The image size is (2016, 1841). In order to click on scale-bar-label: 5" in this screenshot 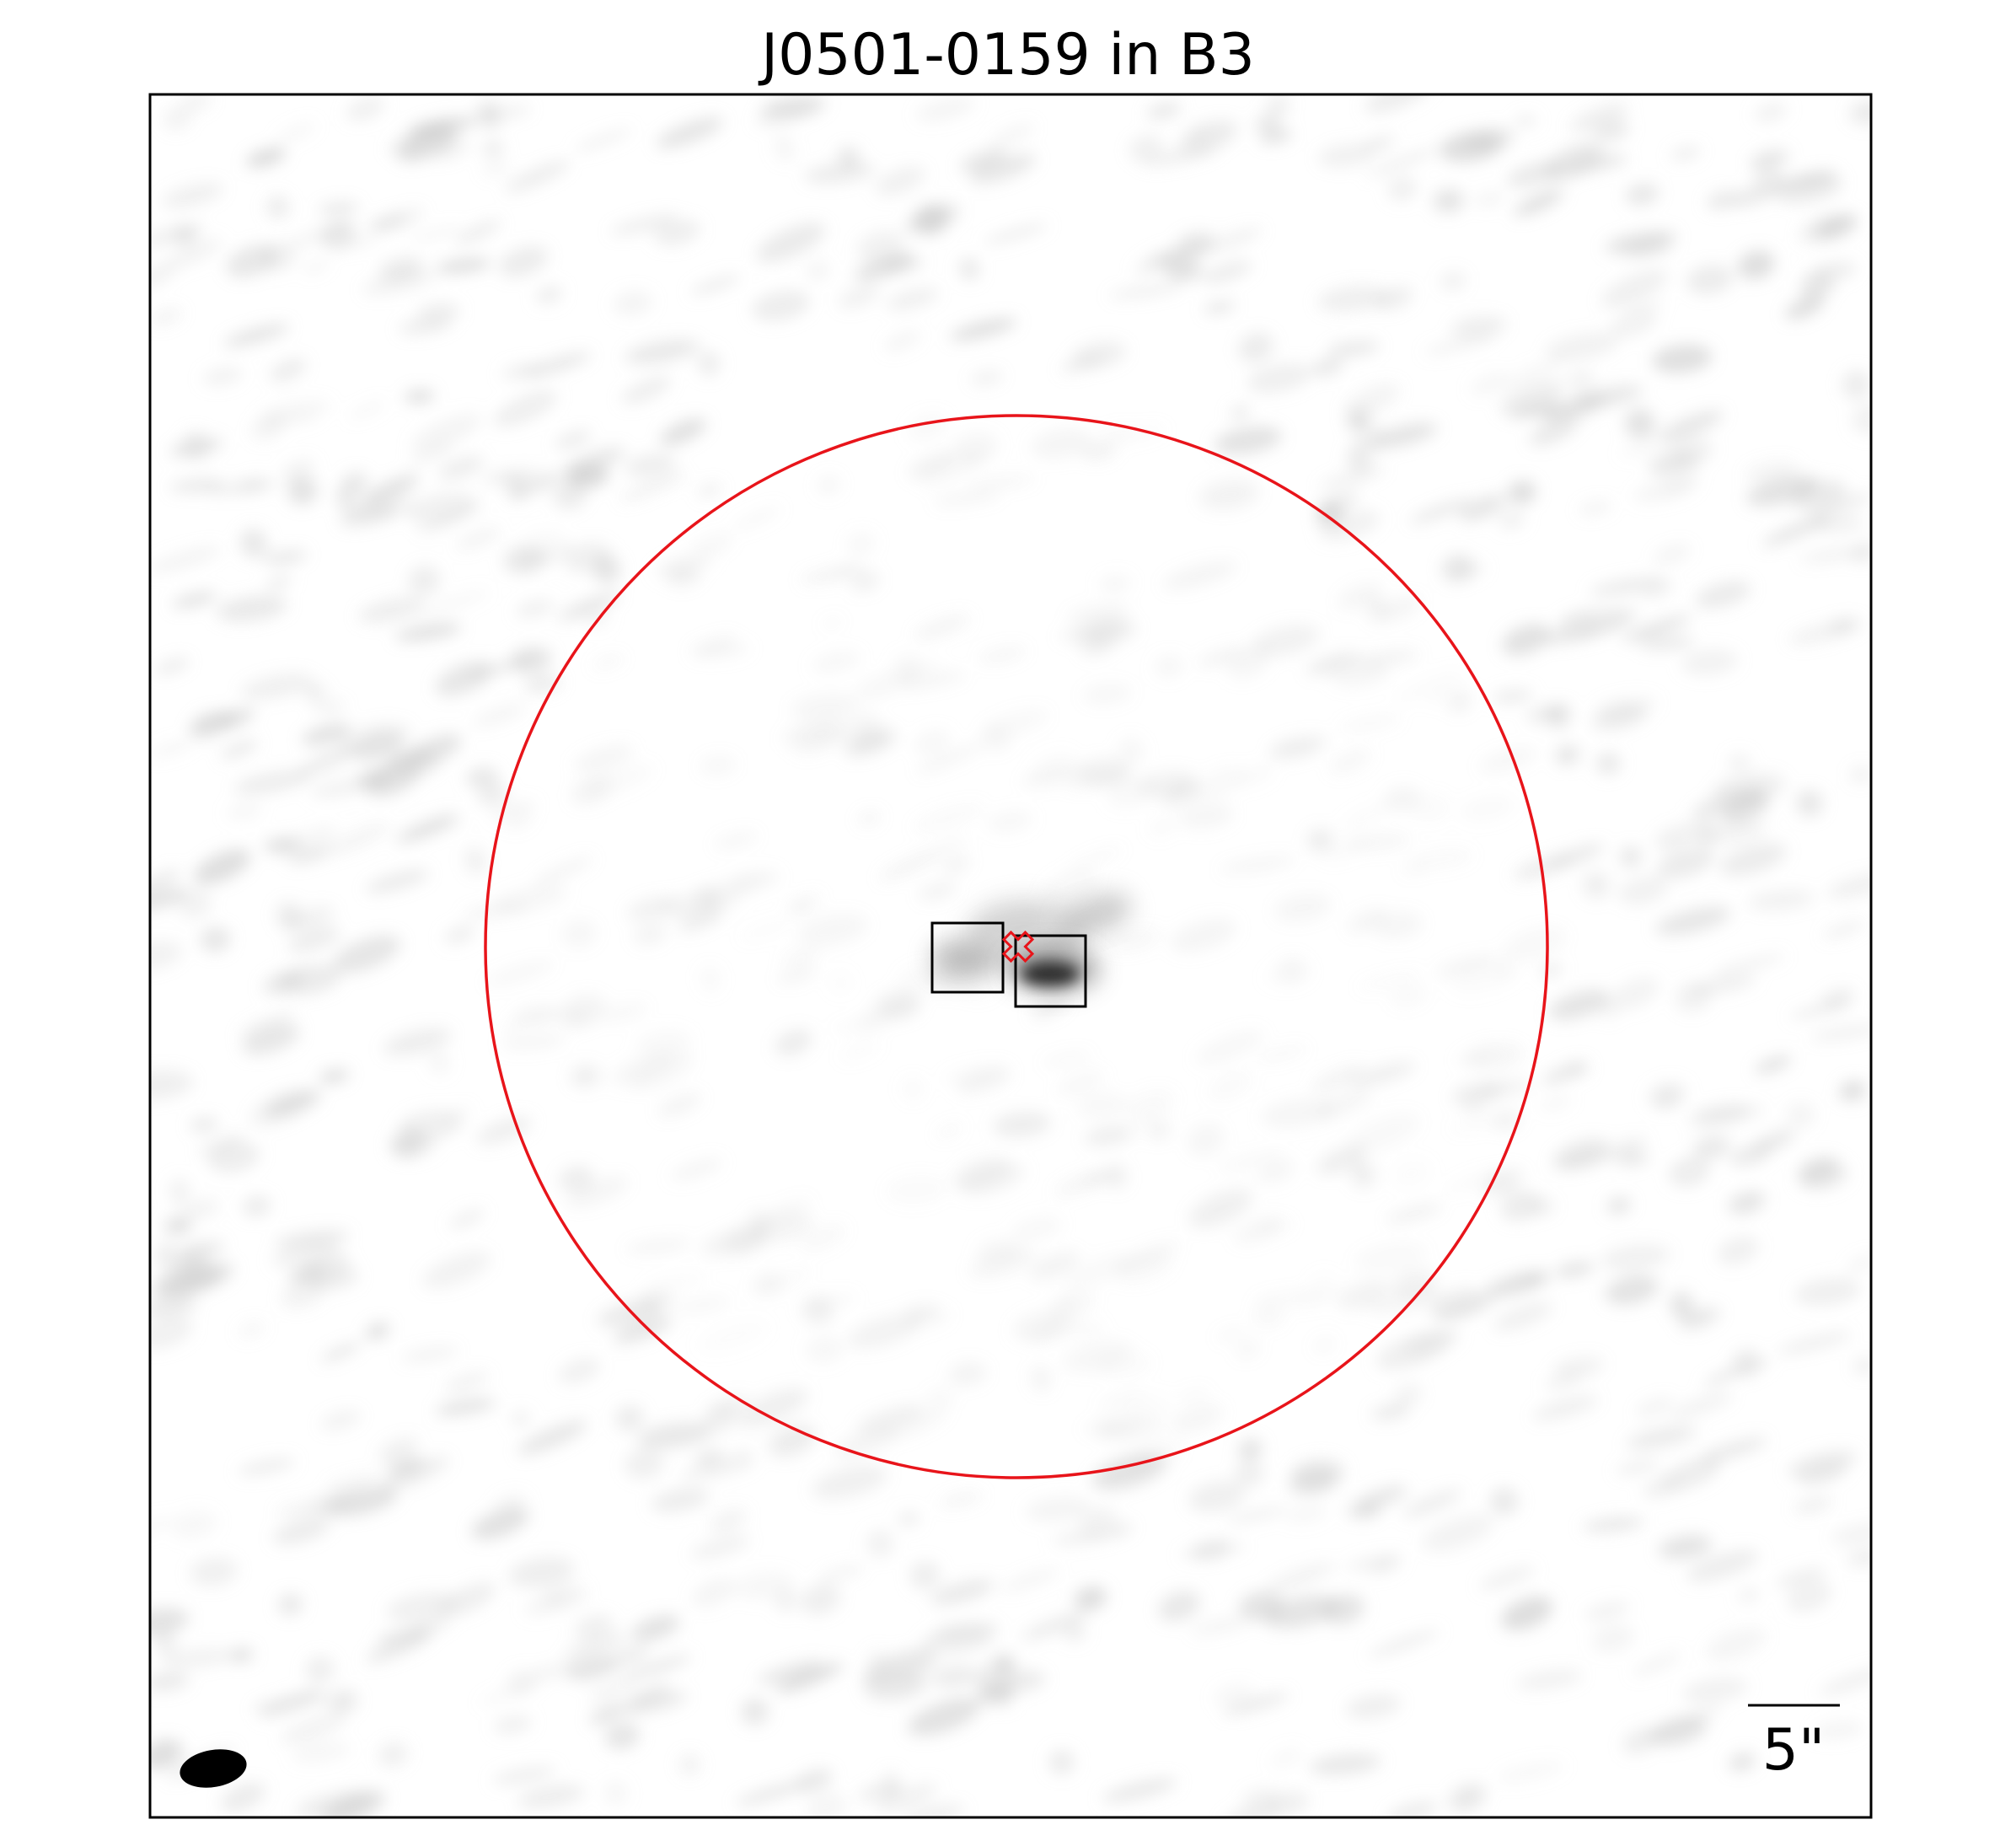, I will do `click(1794, 1750)`.